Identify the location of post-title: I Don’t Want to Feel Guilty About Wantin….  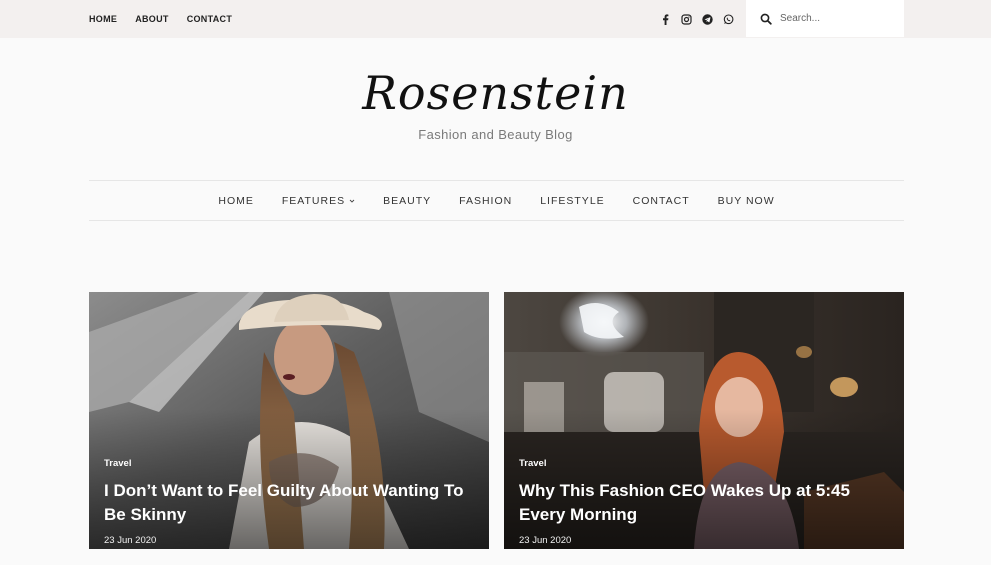
(289, 503).